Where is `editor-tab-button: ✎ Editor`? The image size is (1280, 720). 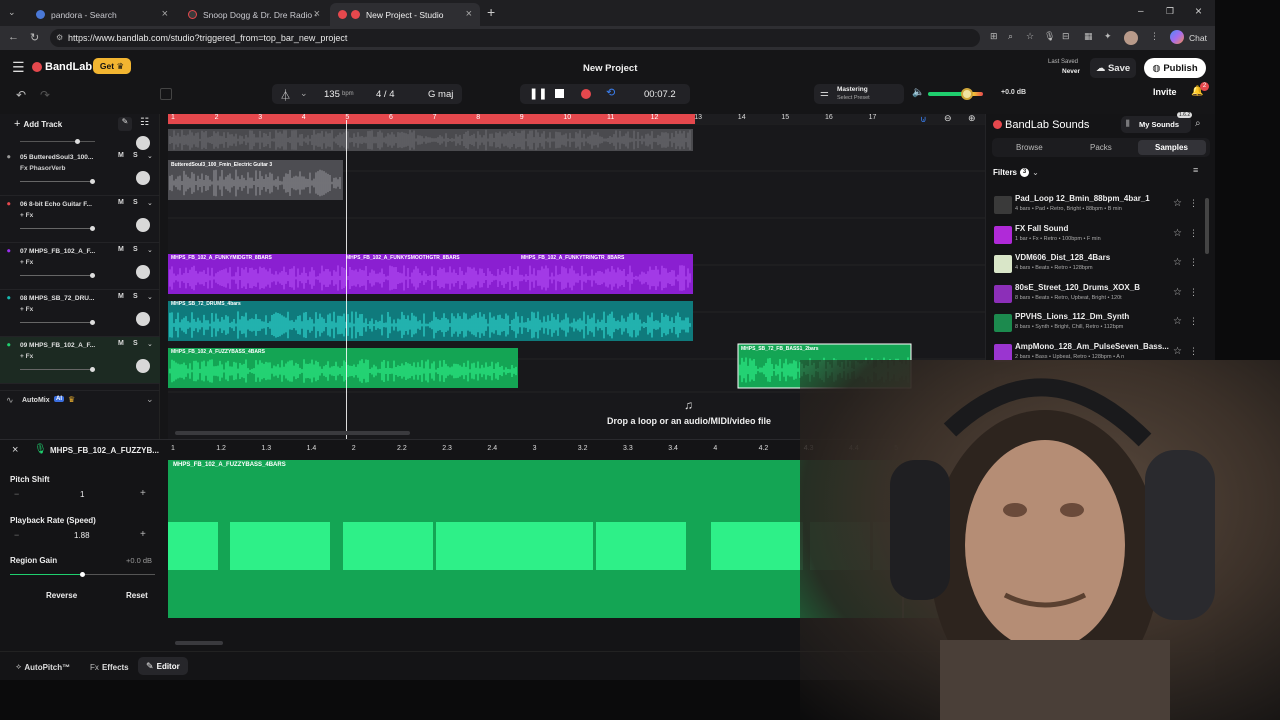 editor-tab-button: ✎ Editor is located at coordinates (163, 666).